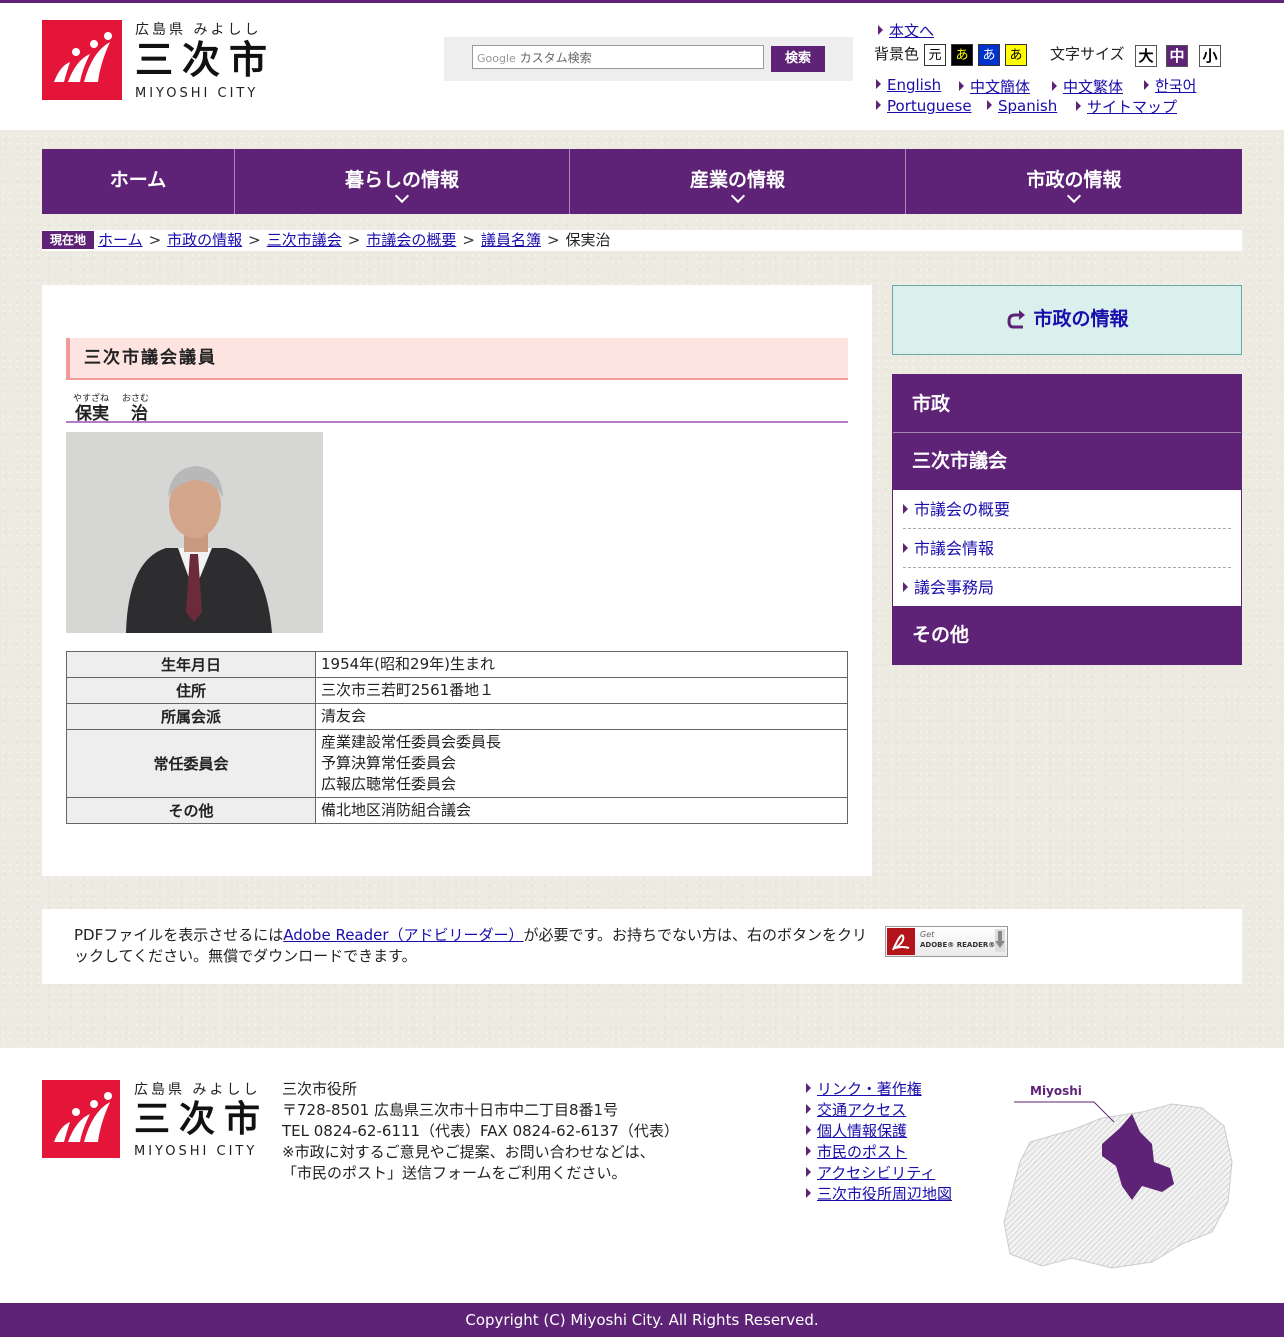  Describe the element at coordinates (197, 93) in the screenshot. I see `logo-english: MIYOSHI CITY` at that location.